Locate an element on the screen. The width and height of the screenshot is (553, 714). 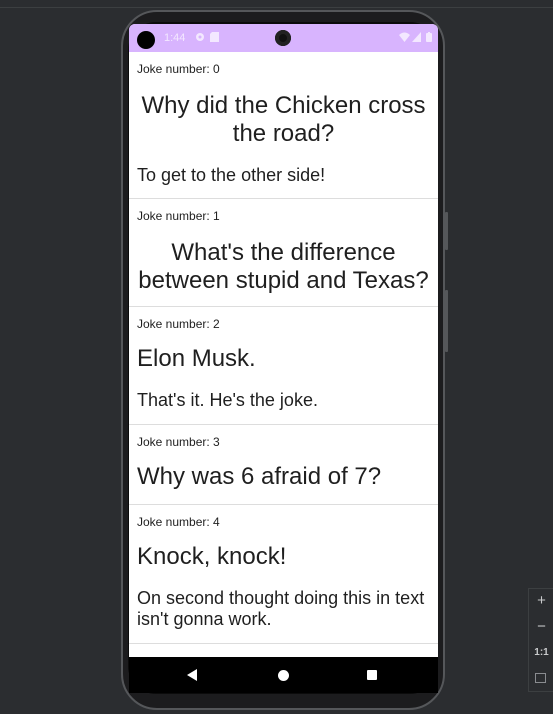
status-bar: 1:44 is located at coordinates (283, 38).